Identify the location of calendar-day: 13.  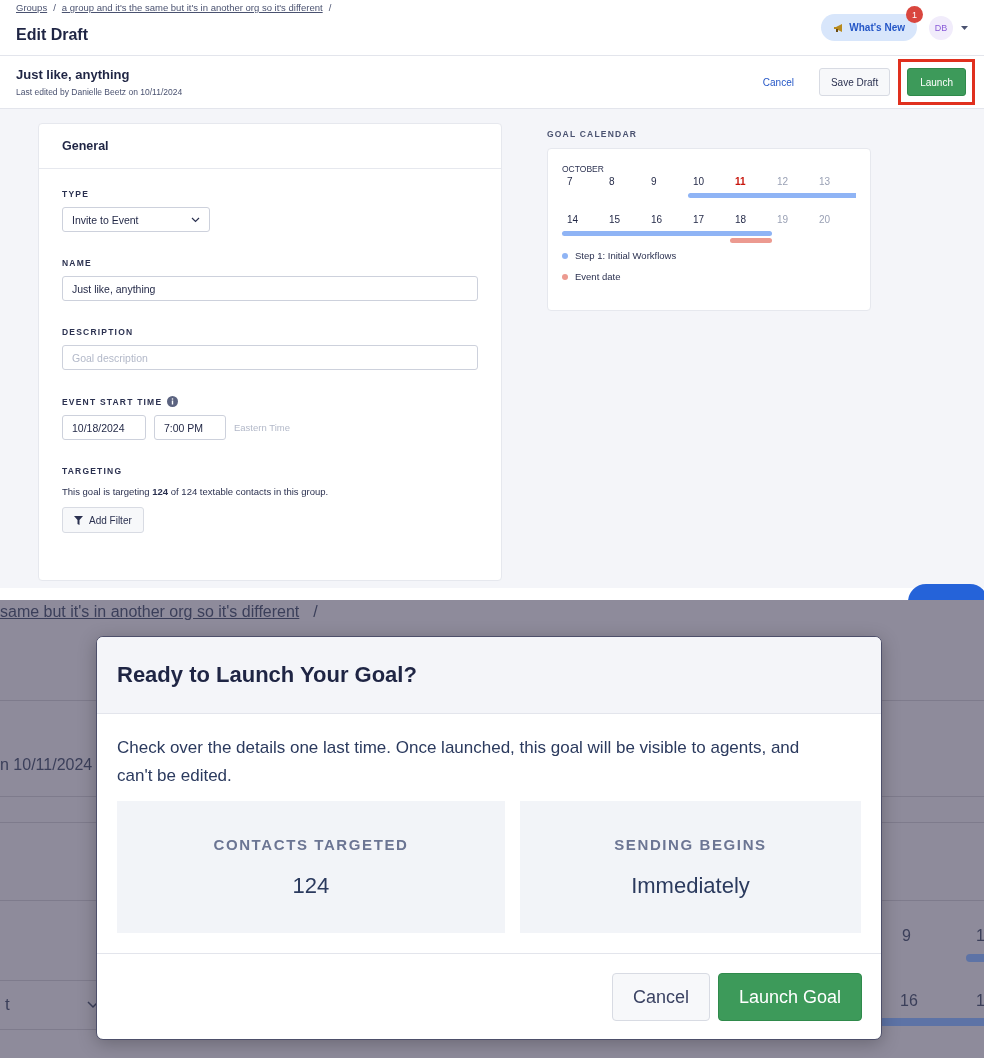
(835, 182).